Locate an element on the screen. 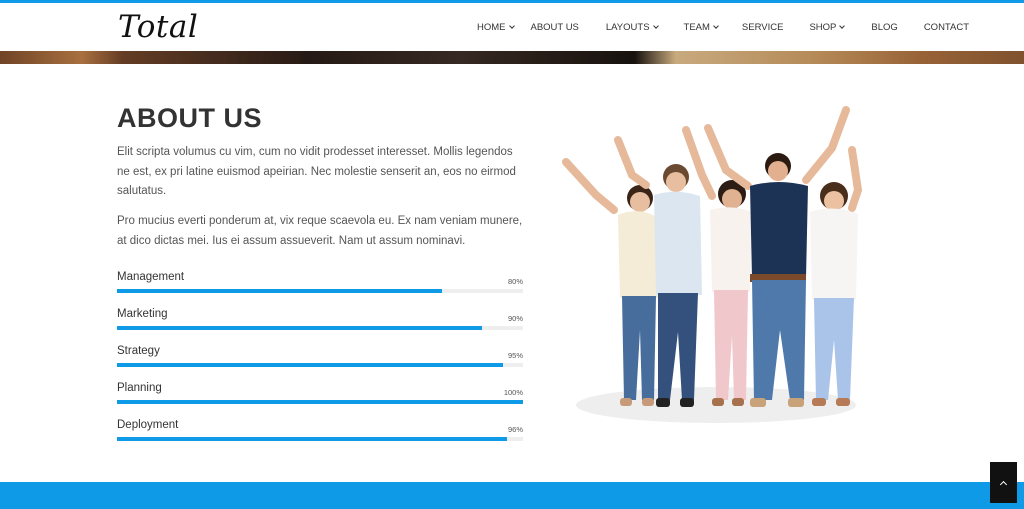 Image resolution: width=1024 pixels, height=509 pixels. nav-item-label: LAYOUTS is located at coordinates (627, 27).